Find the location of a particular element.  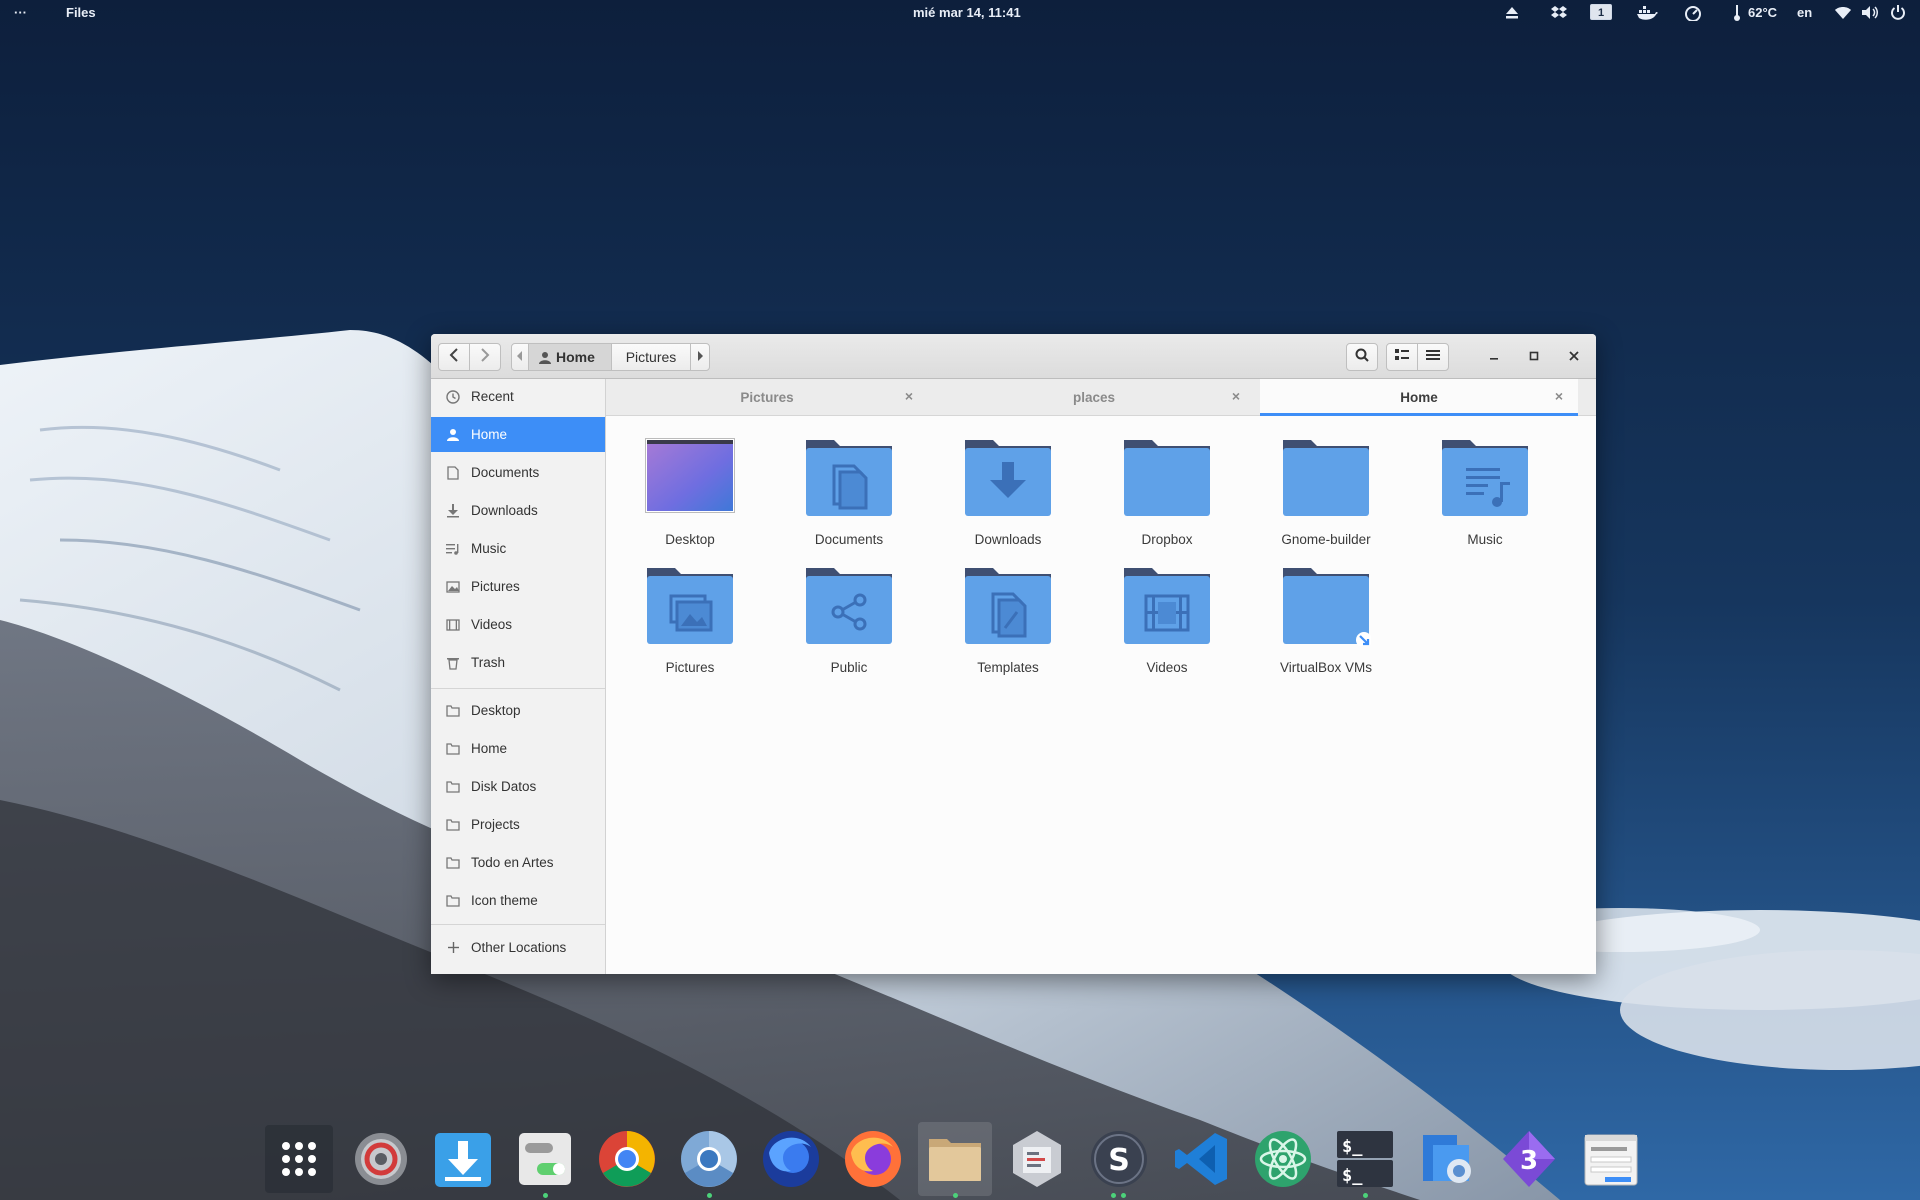

maximize-button is located at coordinates (1534, 357).